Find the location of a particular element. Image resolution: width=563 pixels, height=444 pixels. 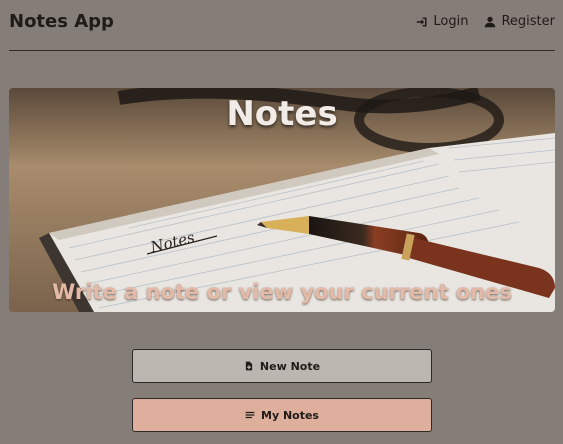

sign-in-icon is located at coordinates (422, 21).